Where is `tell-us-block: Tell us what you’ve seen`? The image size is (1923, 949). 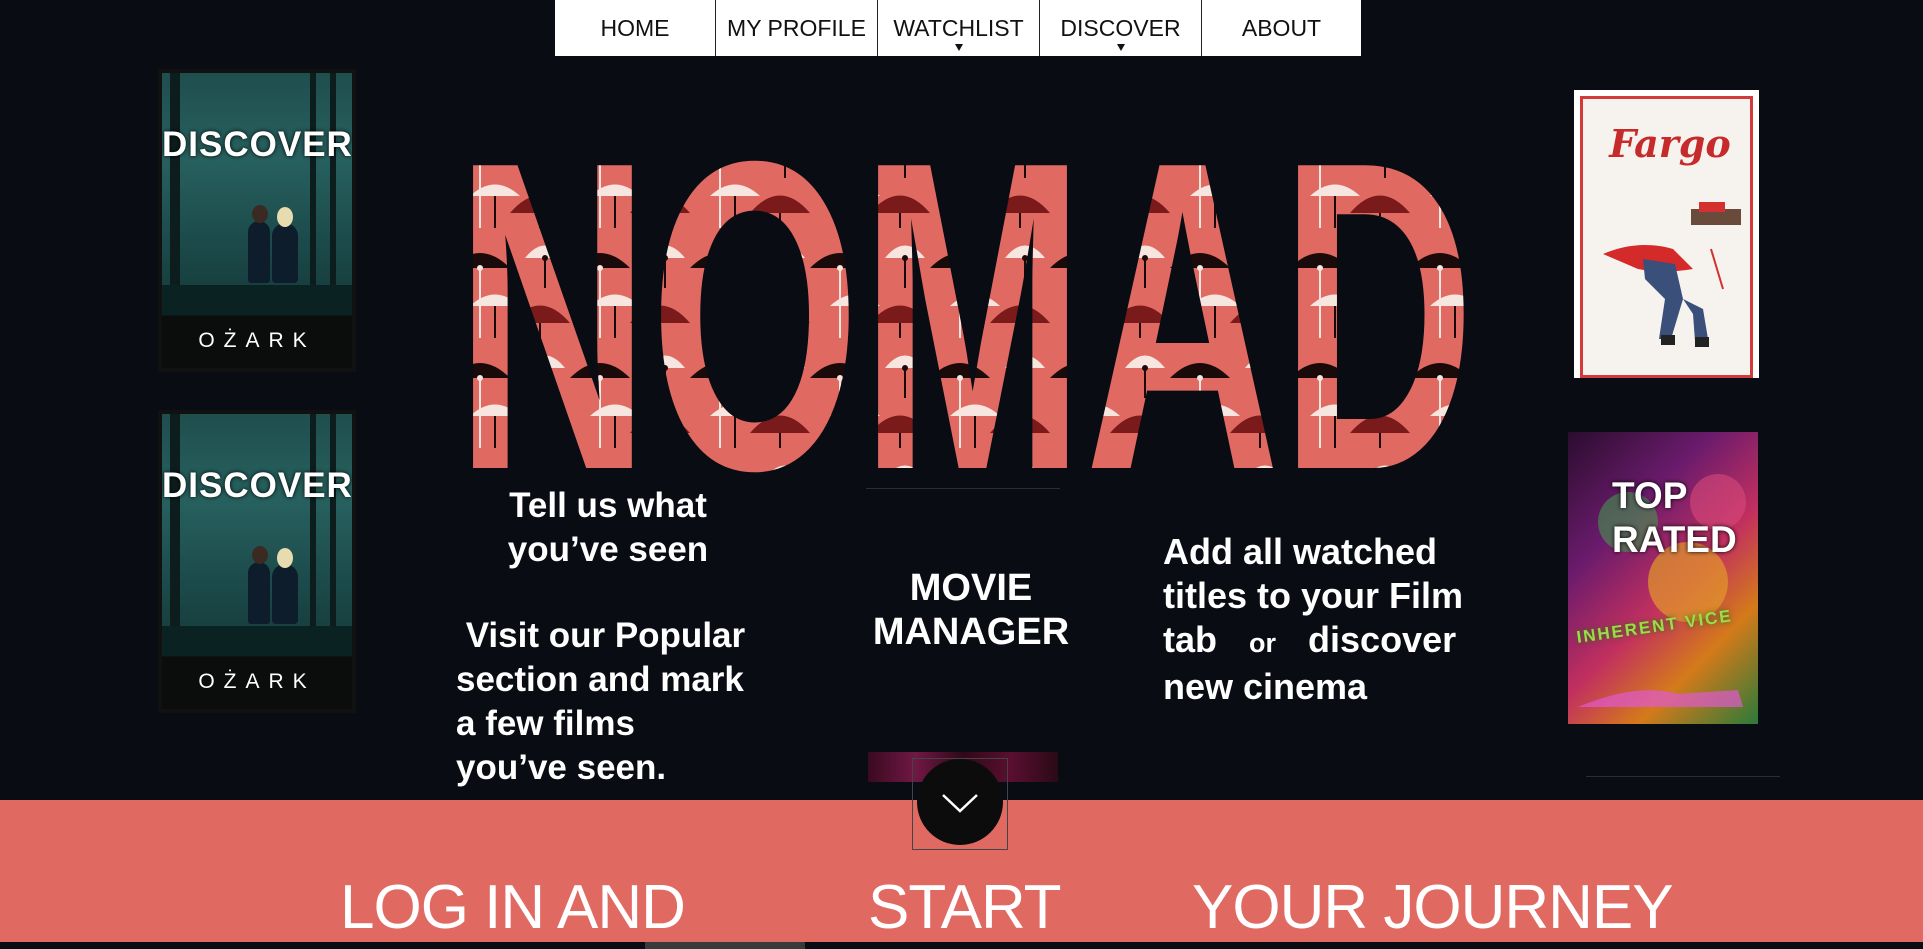
tell-us-block: Tell us what you’ve seen is located at coordinates (608, 528).